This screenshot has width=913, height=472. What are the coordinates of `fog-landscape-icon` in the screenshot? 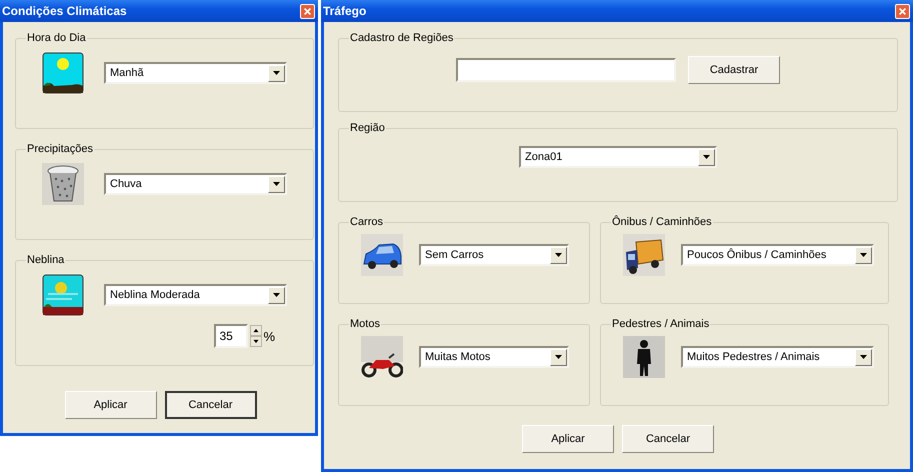 It's located at (63, 295).